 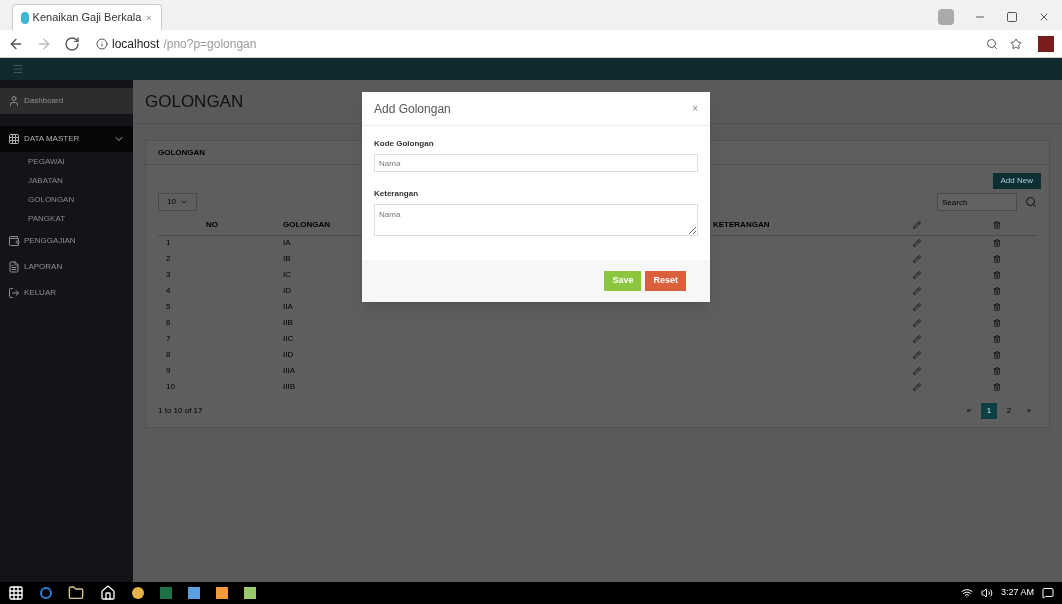 What do you see at coordinates (986, 593) in the screenshot?
I see `volume-icon` at bounding box center [986, 593].